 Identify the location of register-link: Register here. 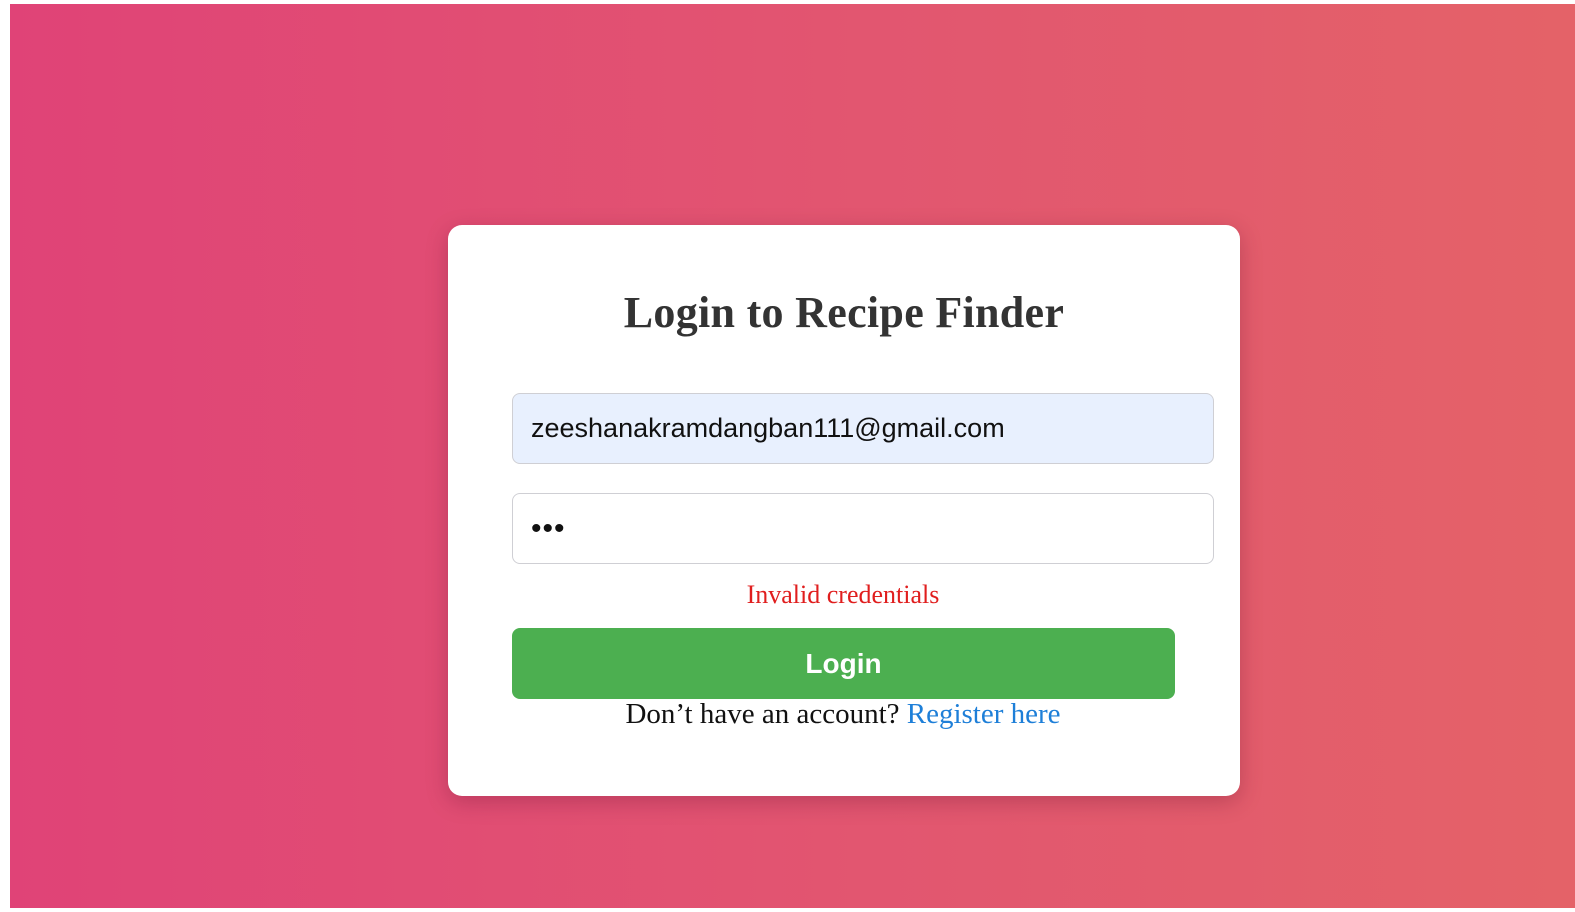
(984, 714).